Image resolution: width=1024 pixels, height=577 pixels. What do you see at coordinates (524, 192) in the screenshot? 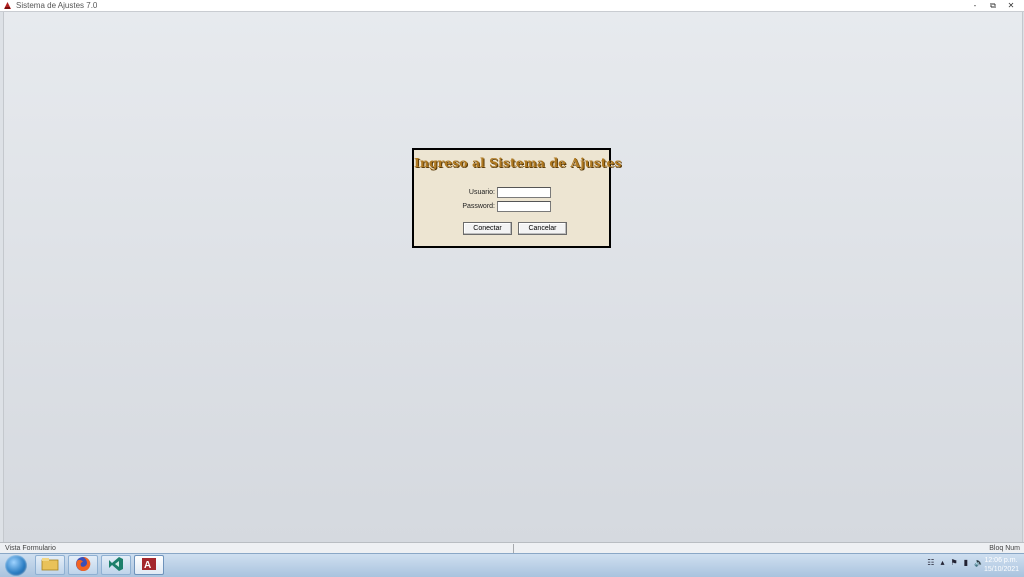
I see `usuario-input` at bounding box center [524, 192].